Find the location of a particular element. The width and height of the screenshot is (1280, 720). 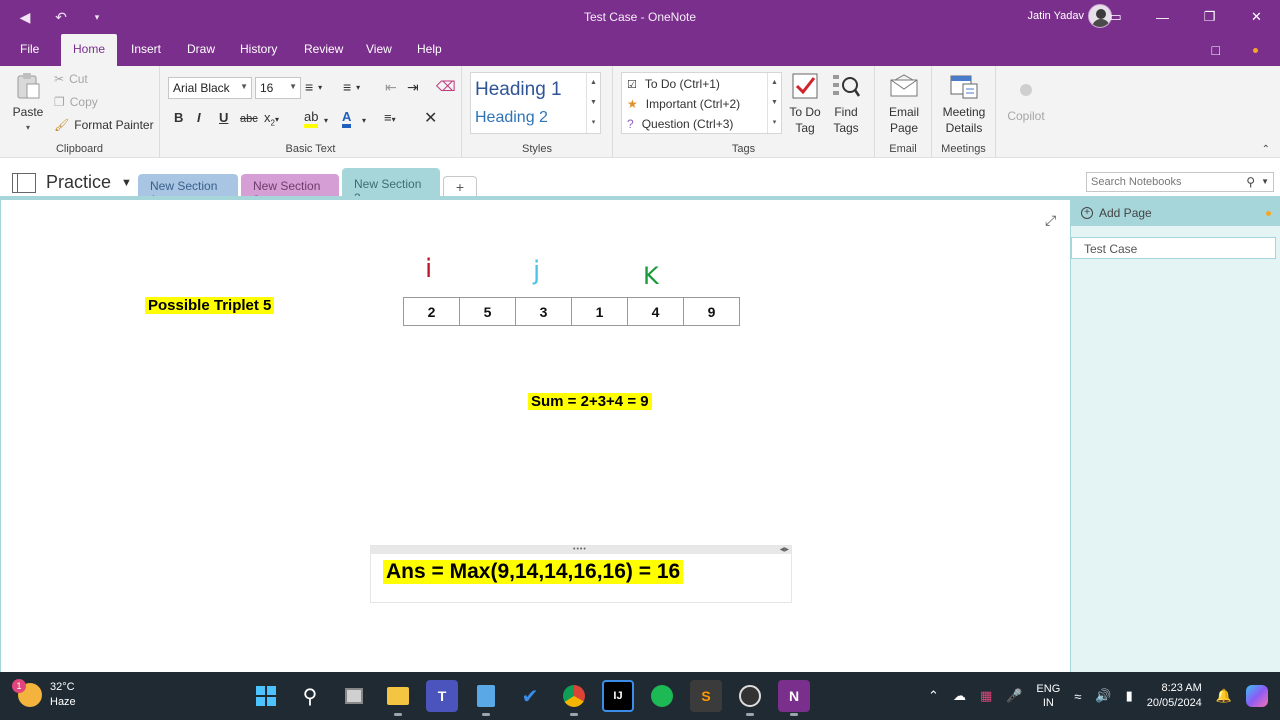

restore-icon: ❐ is located at coordinates (1209, 17).